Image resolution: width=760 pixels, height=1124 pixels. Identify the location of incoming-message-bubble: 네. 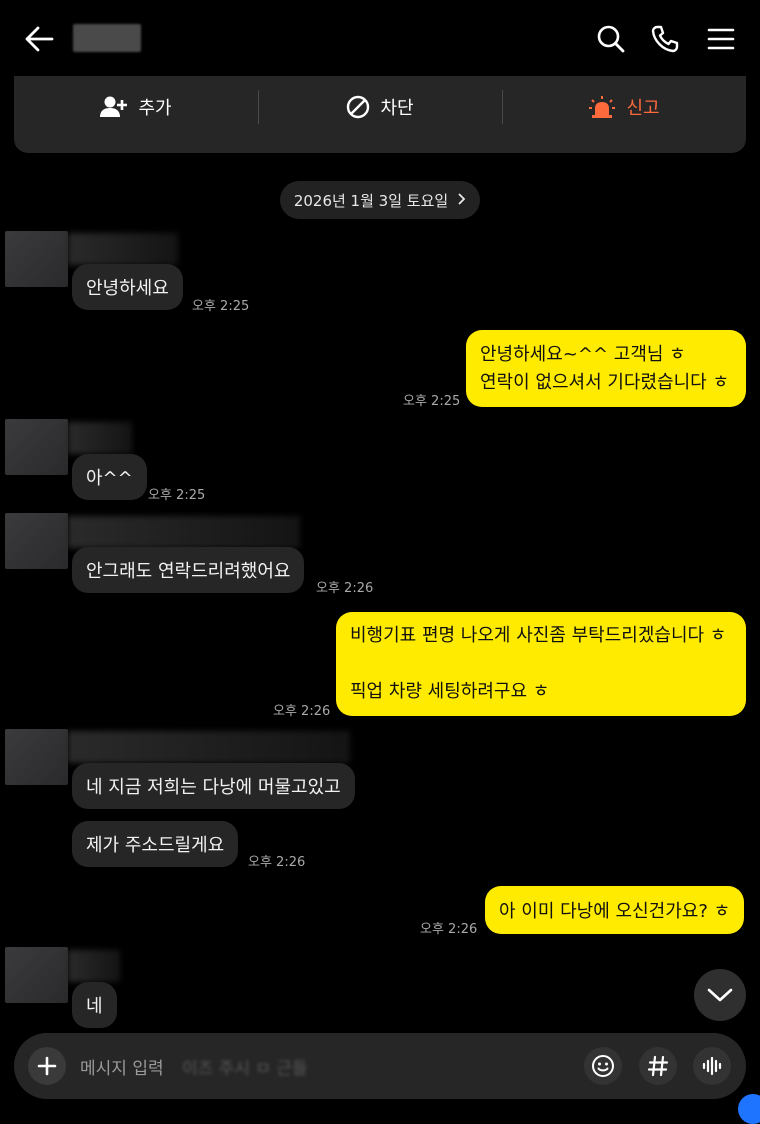
(94, 1005).